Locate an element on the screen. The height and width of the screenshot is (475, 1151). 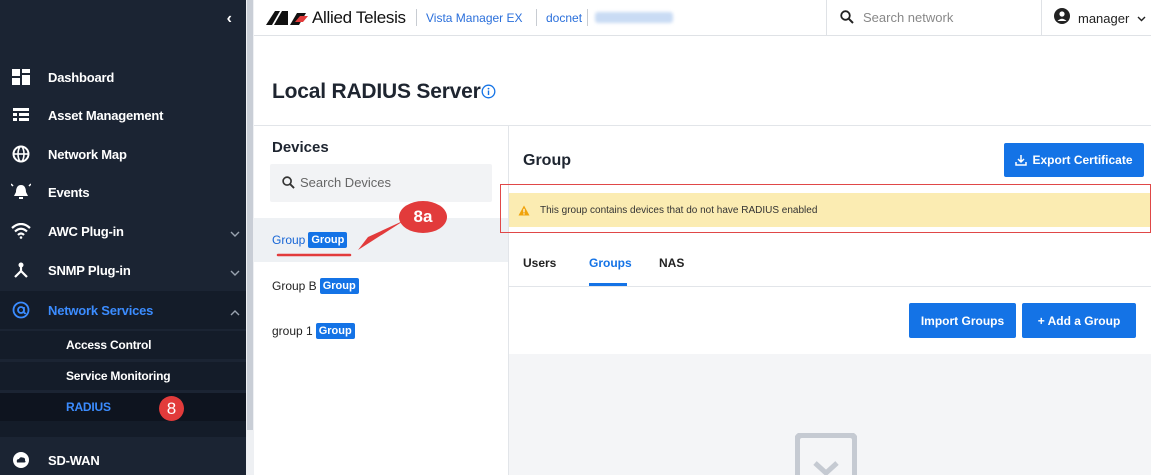
sidebar-item-label: AWC Plug-in is located at coordinates (86, 231).